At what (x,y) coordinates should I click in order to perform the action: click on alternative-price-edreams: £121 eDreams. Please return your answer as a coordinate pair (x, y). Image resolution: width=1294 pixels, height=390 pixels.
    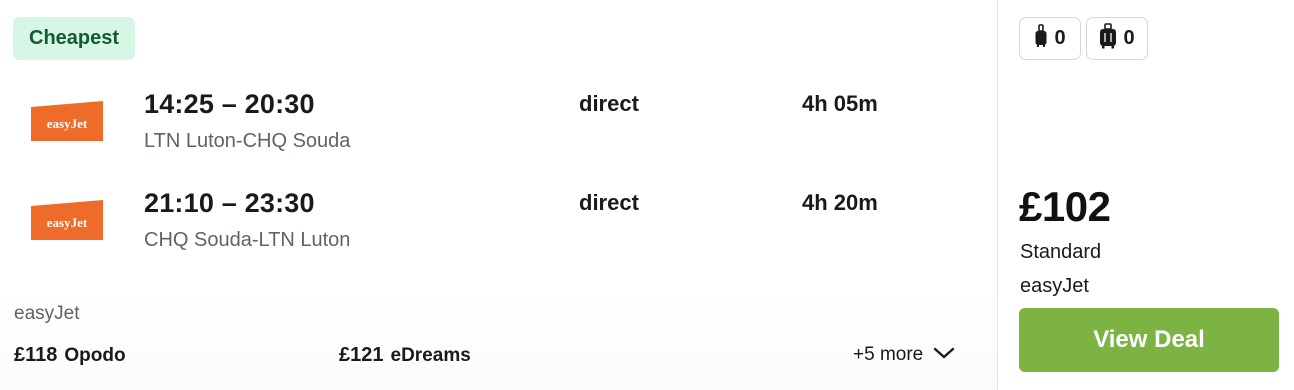
    Looking at the image, I should click on (405, 355).